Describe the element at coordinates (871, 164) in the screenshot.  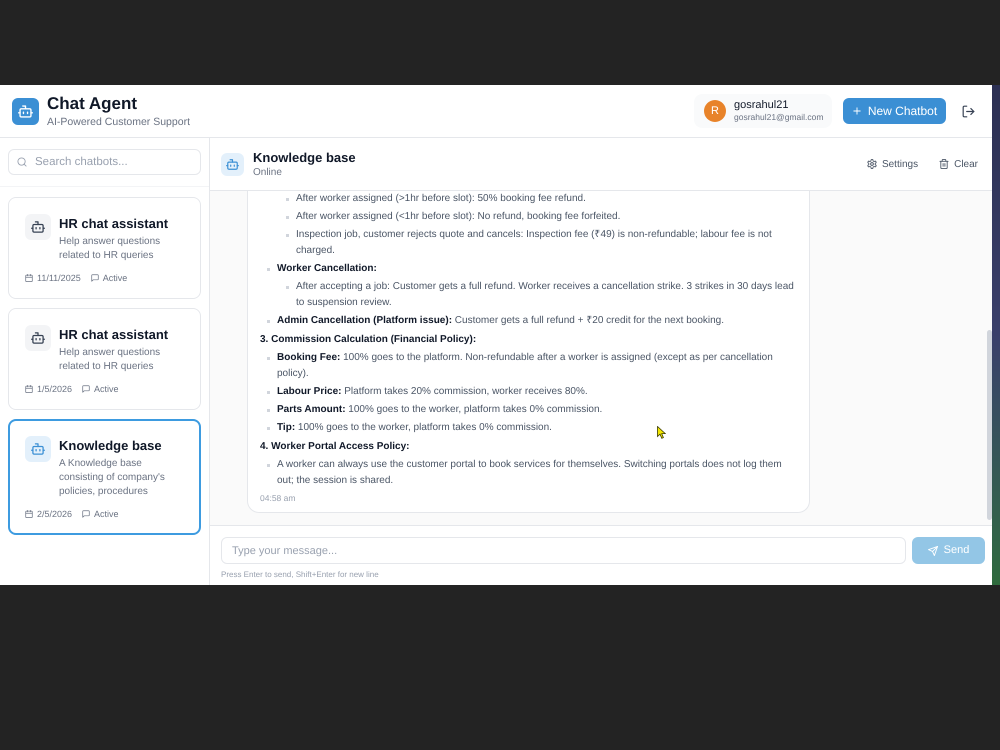
I see `settings-icon` at that location.